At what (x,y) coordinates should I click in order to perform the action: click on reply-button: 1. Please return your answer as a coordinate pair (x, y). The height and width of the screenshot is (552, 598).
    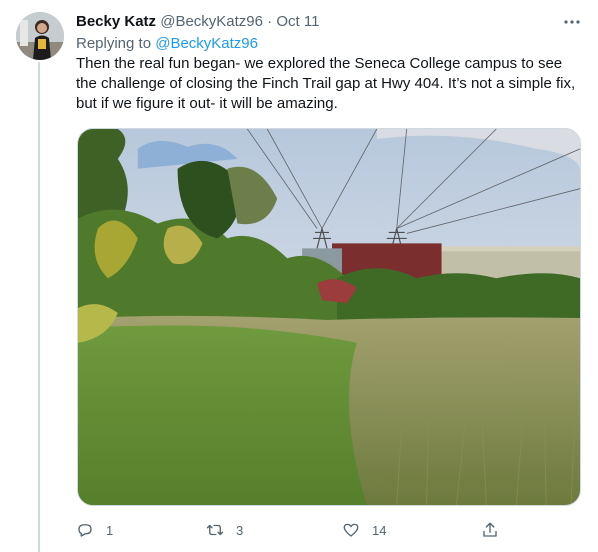
    Looking at the image, I should click on (94, 530).